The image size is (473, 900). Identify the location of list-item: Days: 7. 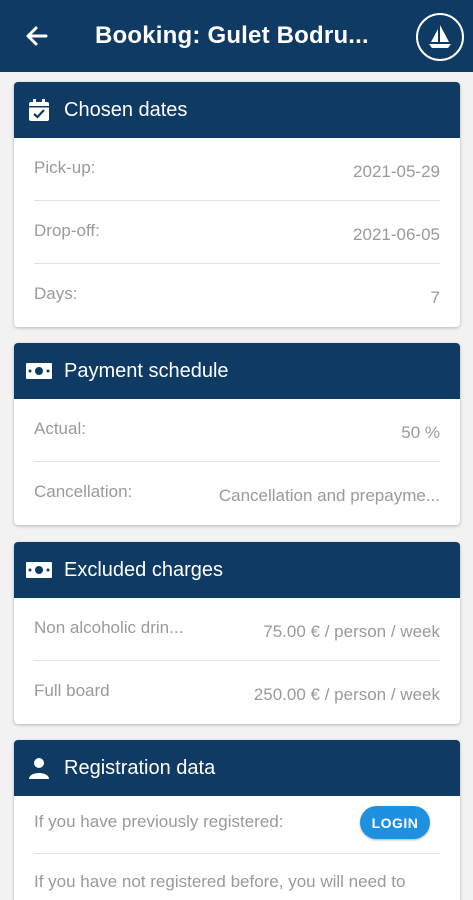
(237, 295).